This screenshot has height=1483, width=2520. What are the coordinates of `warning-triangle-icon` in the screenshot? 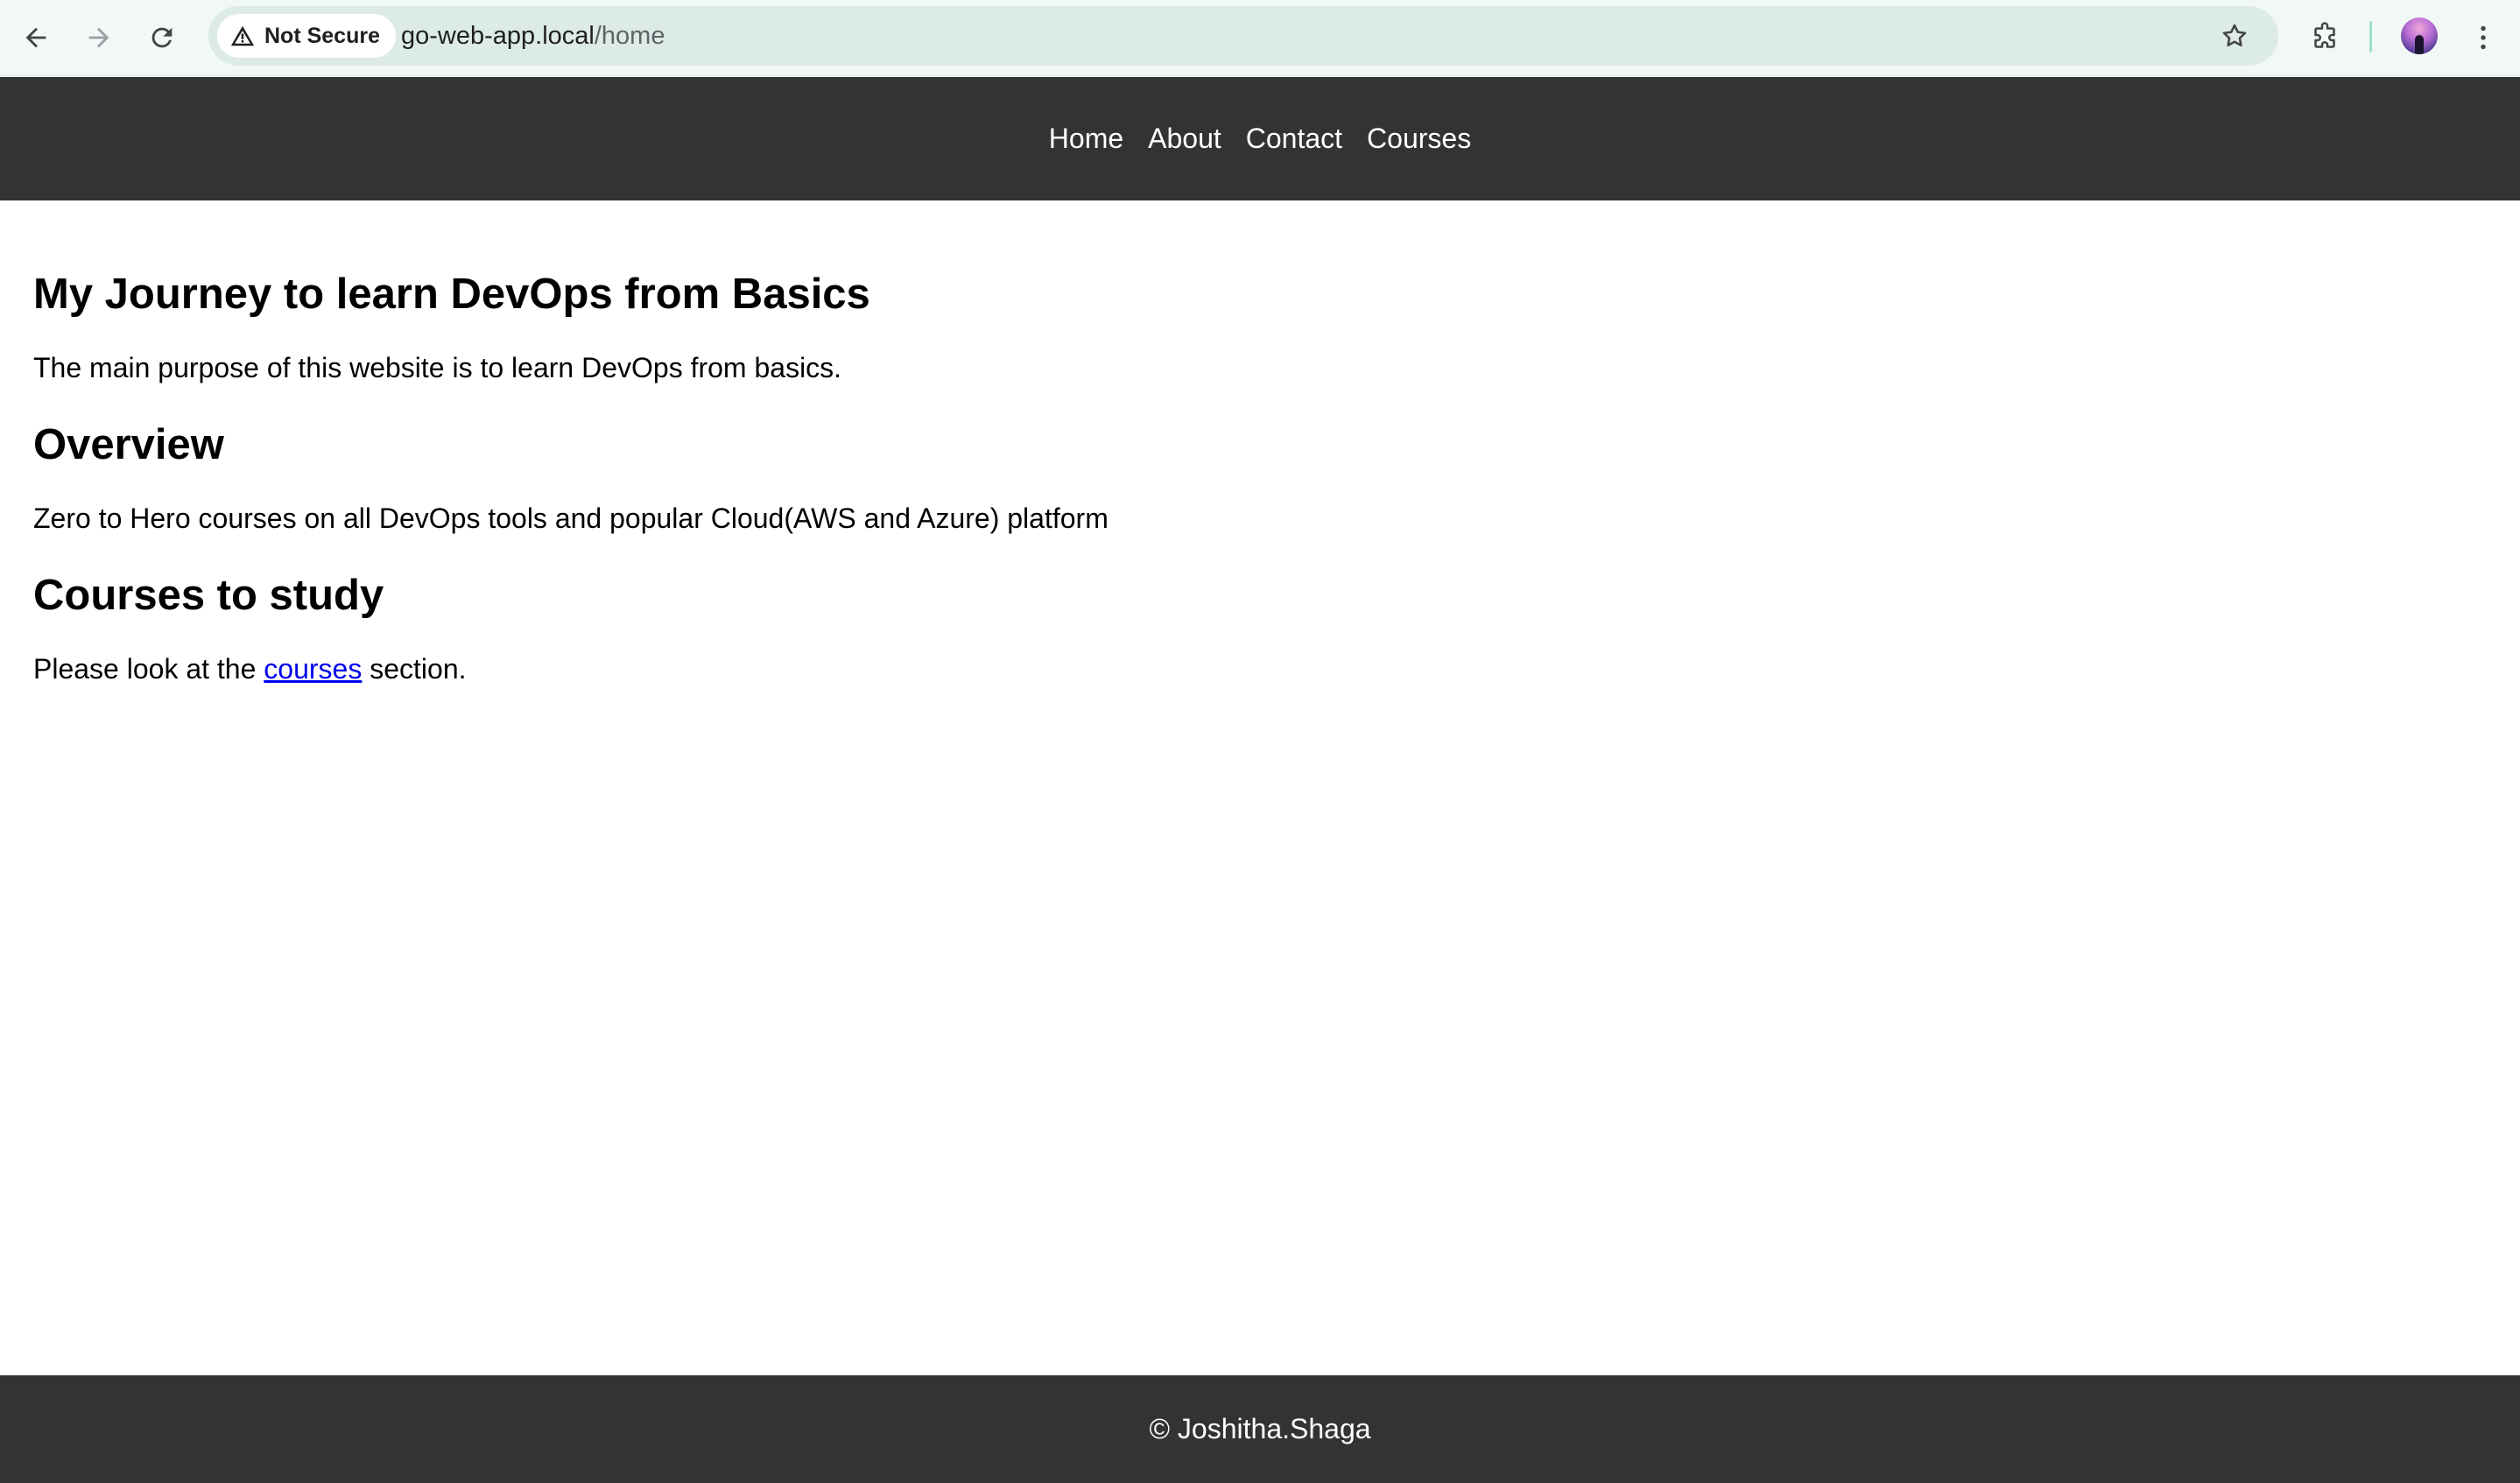 It's located at (242, 35).